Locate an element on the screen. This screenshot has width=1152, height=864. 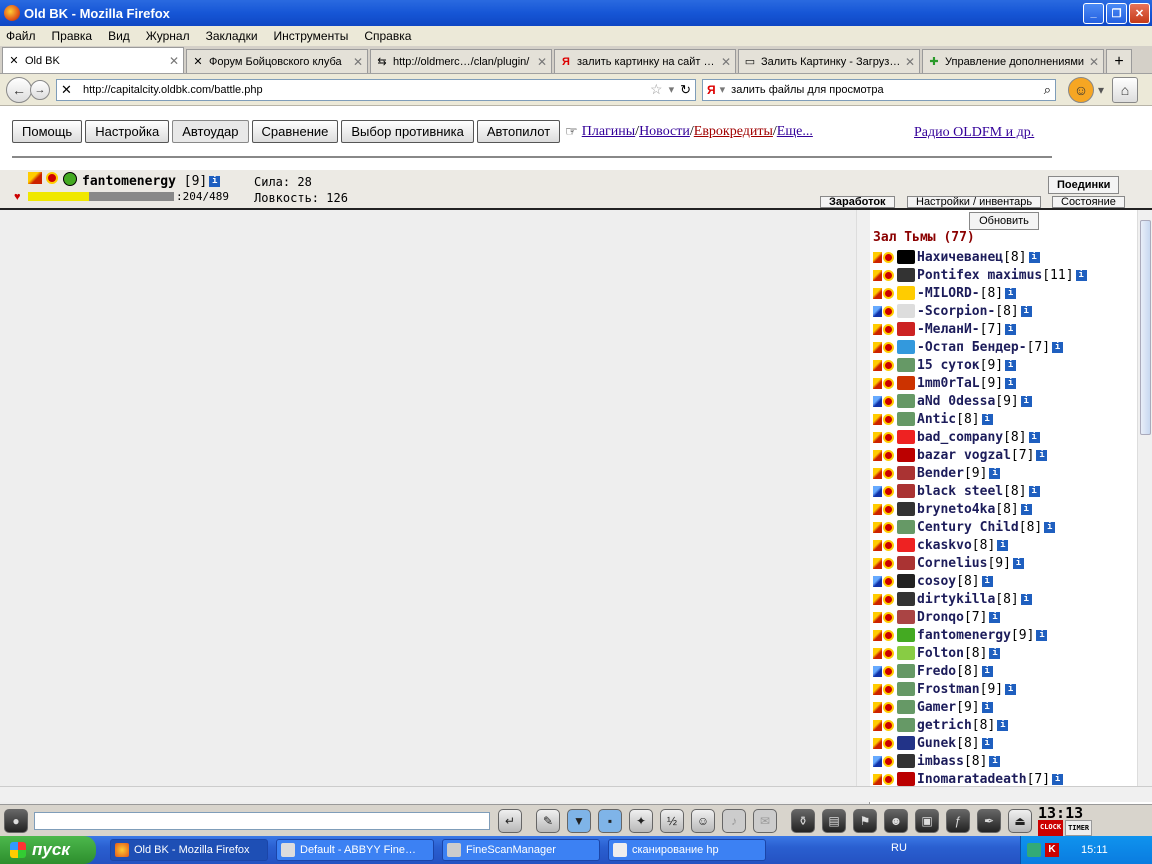
start-button: пуск is located at coordinates (48, 850).